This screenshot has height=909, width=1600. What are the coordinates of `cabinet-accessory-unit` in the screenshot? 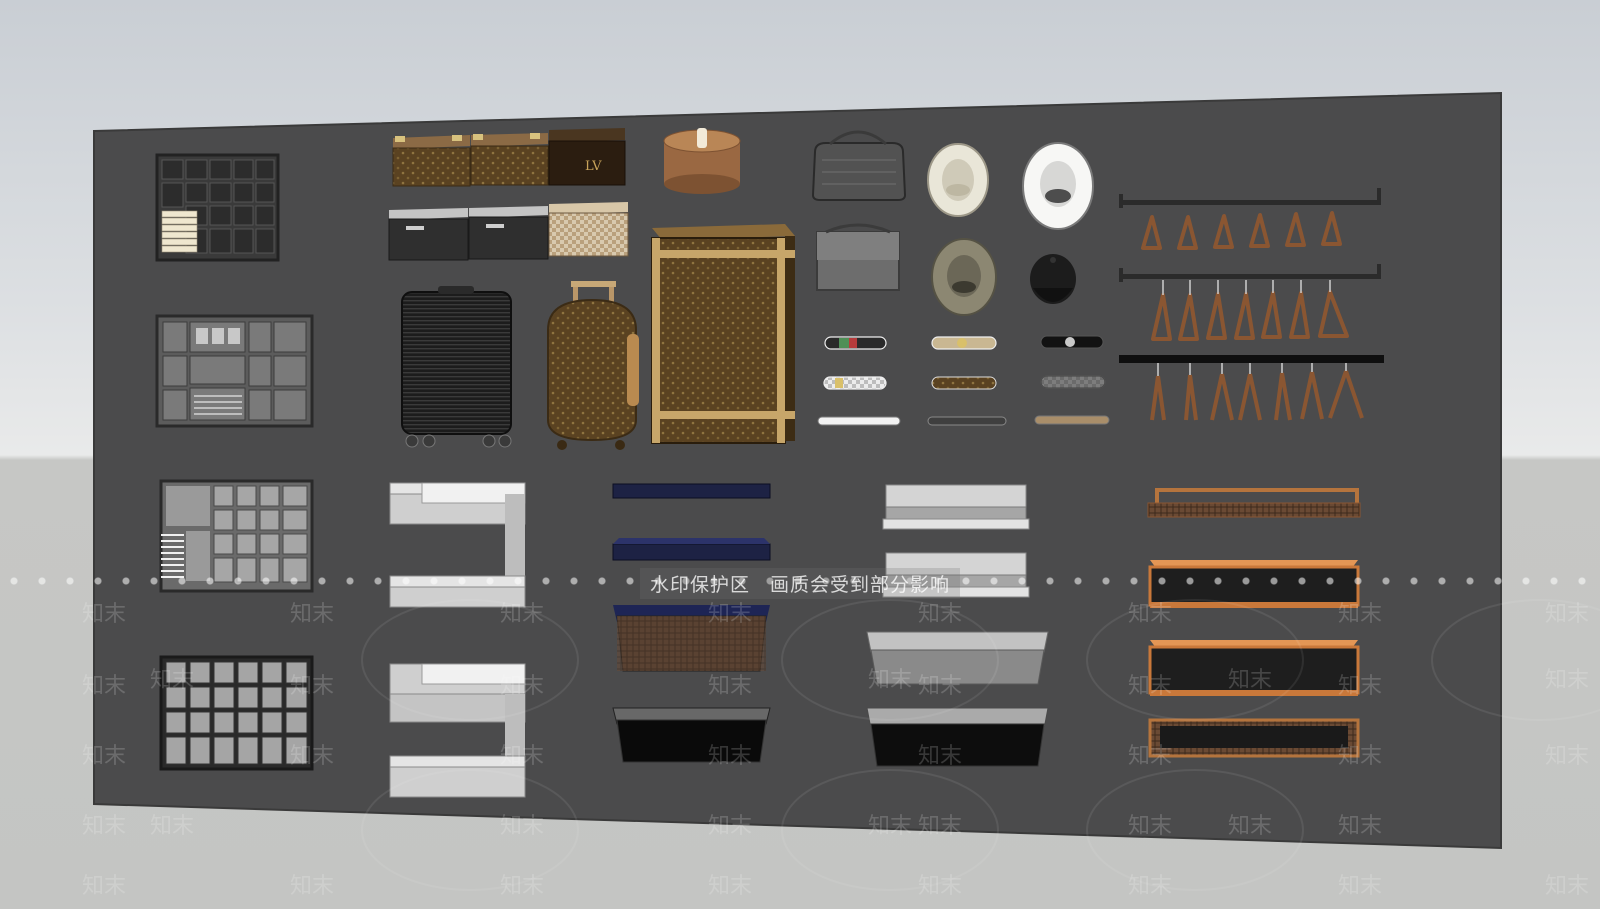 It's located at (234, 371).